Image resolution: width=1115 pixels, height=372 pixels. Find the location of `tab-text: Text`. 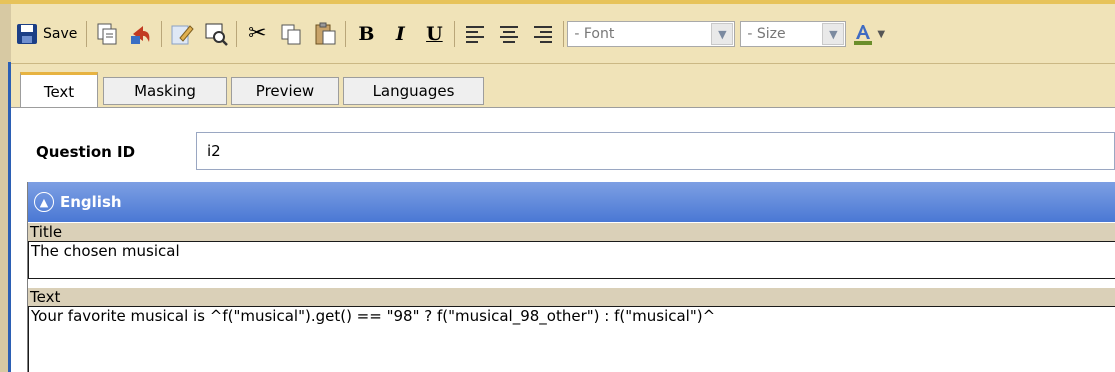

tab-text: Text is located at coordinates (59, 90).